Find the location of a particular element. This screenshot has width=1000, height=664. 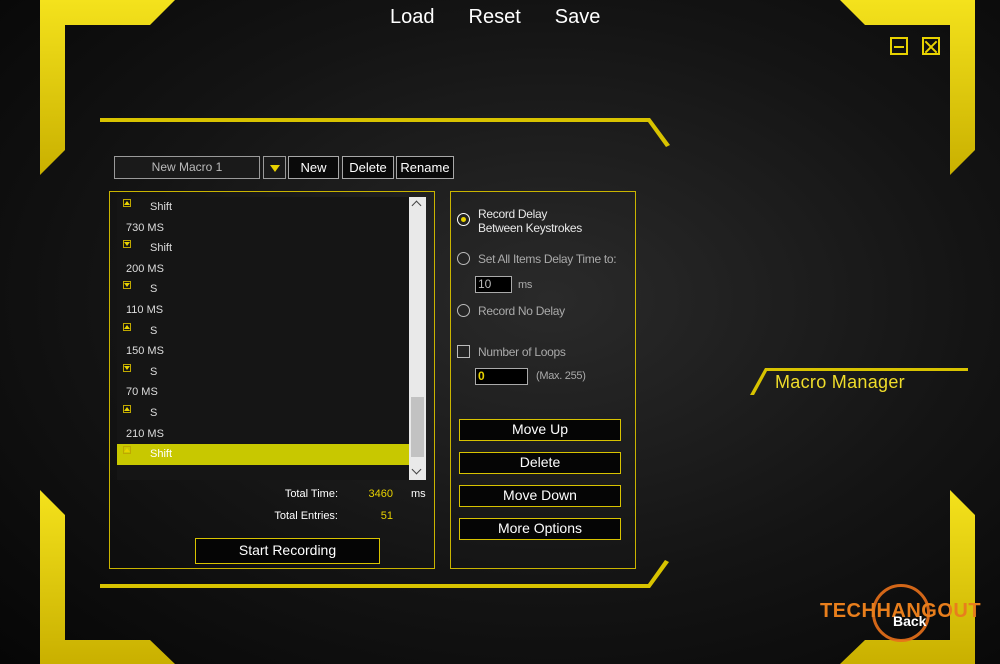

rename-macro-button: Rename is located at coordinates (425, 167).